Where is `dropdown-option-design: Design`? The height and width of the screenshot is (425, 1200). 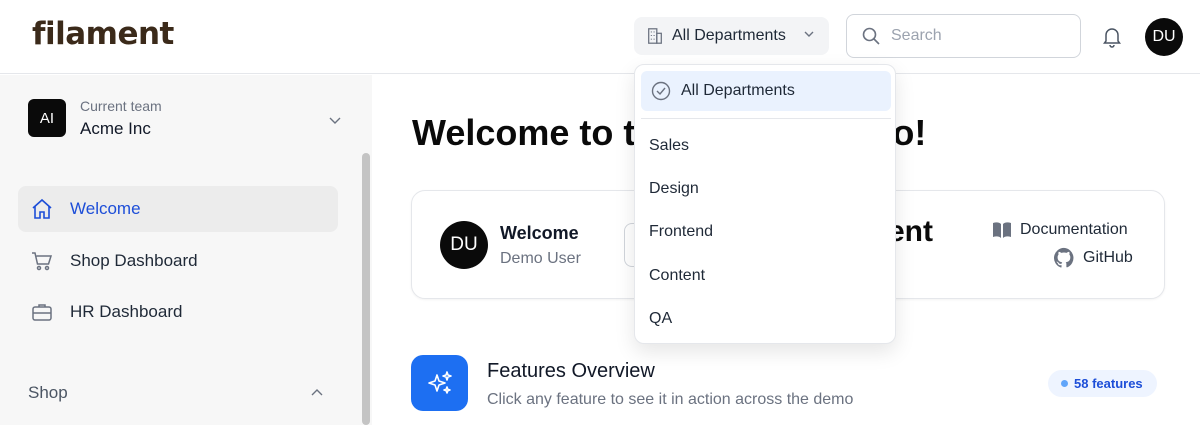
dropdown-option-design: Design is located at coordinates (674, 189).